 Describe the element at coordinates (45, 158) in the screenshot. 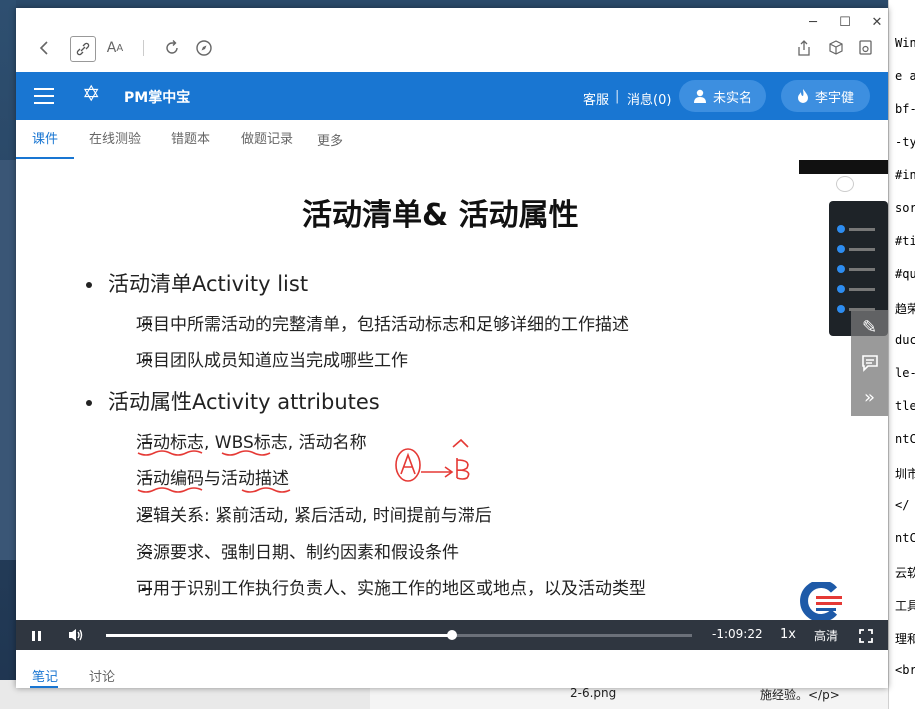

I see `active-tab-indicator` at that location.